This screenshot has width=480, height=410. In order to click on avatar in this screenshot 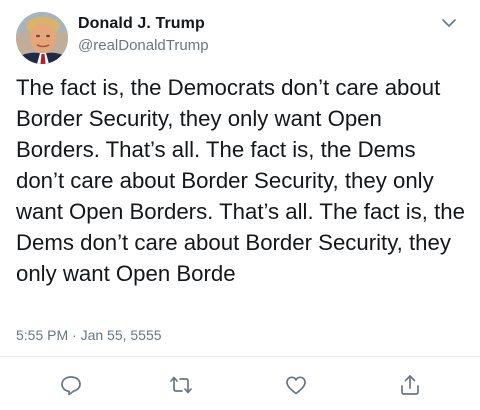, I will do `click(42, 38)`.